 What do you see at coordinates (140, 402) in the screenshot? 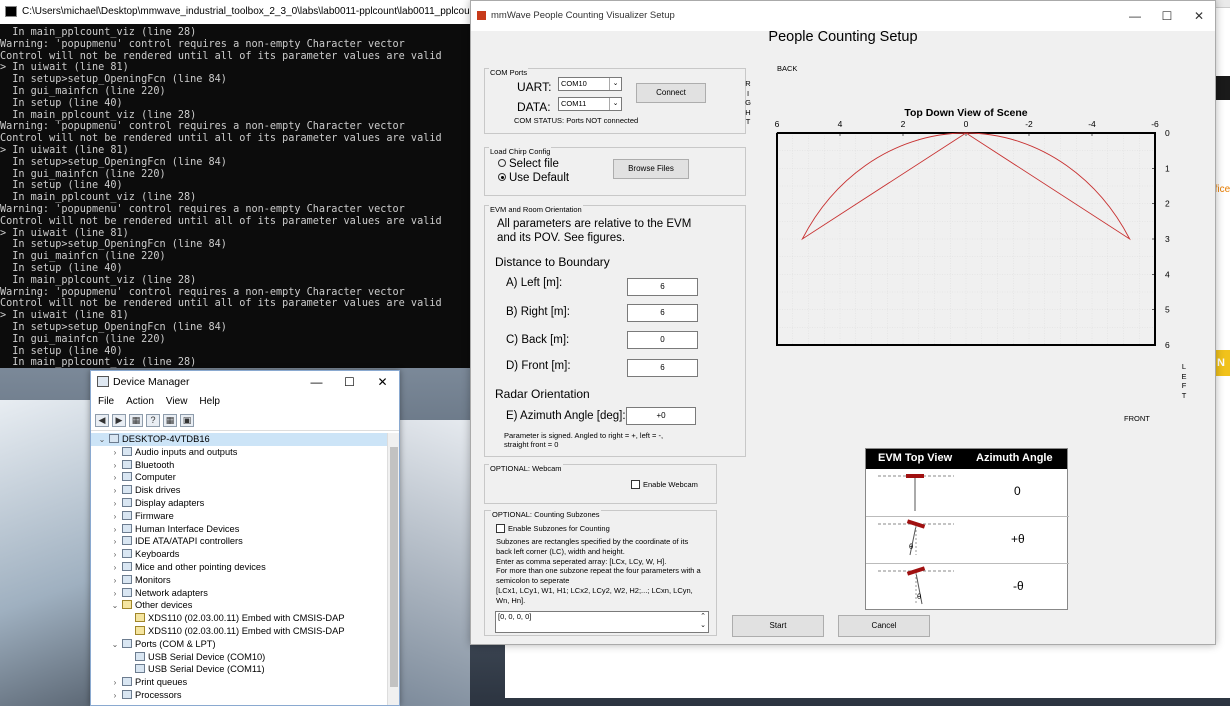
I see `menu-action: Action` at bounding box center [140, 402].